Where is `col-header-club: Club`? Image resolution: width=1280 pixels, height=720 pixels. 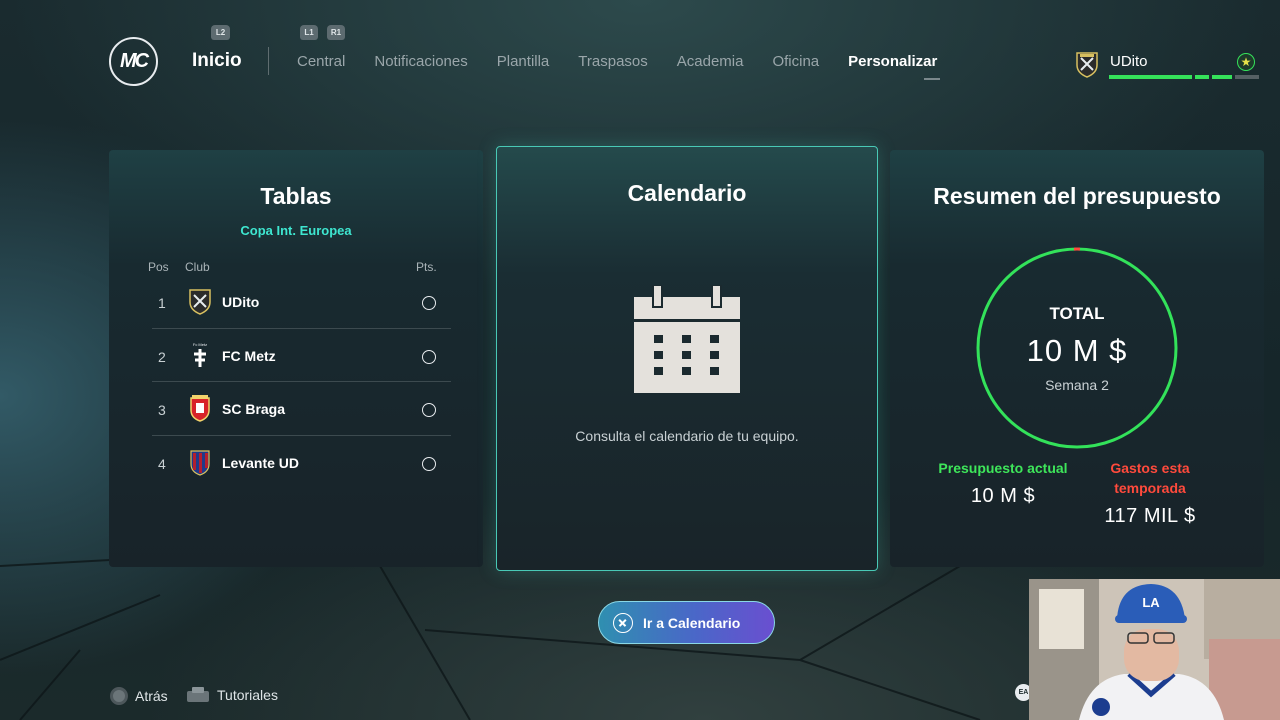 col-header-club: Club is located at coordinates (197, 267).